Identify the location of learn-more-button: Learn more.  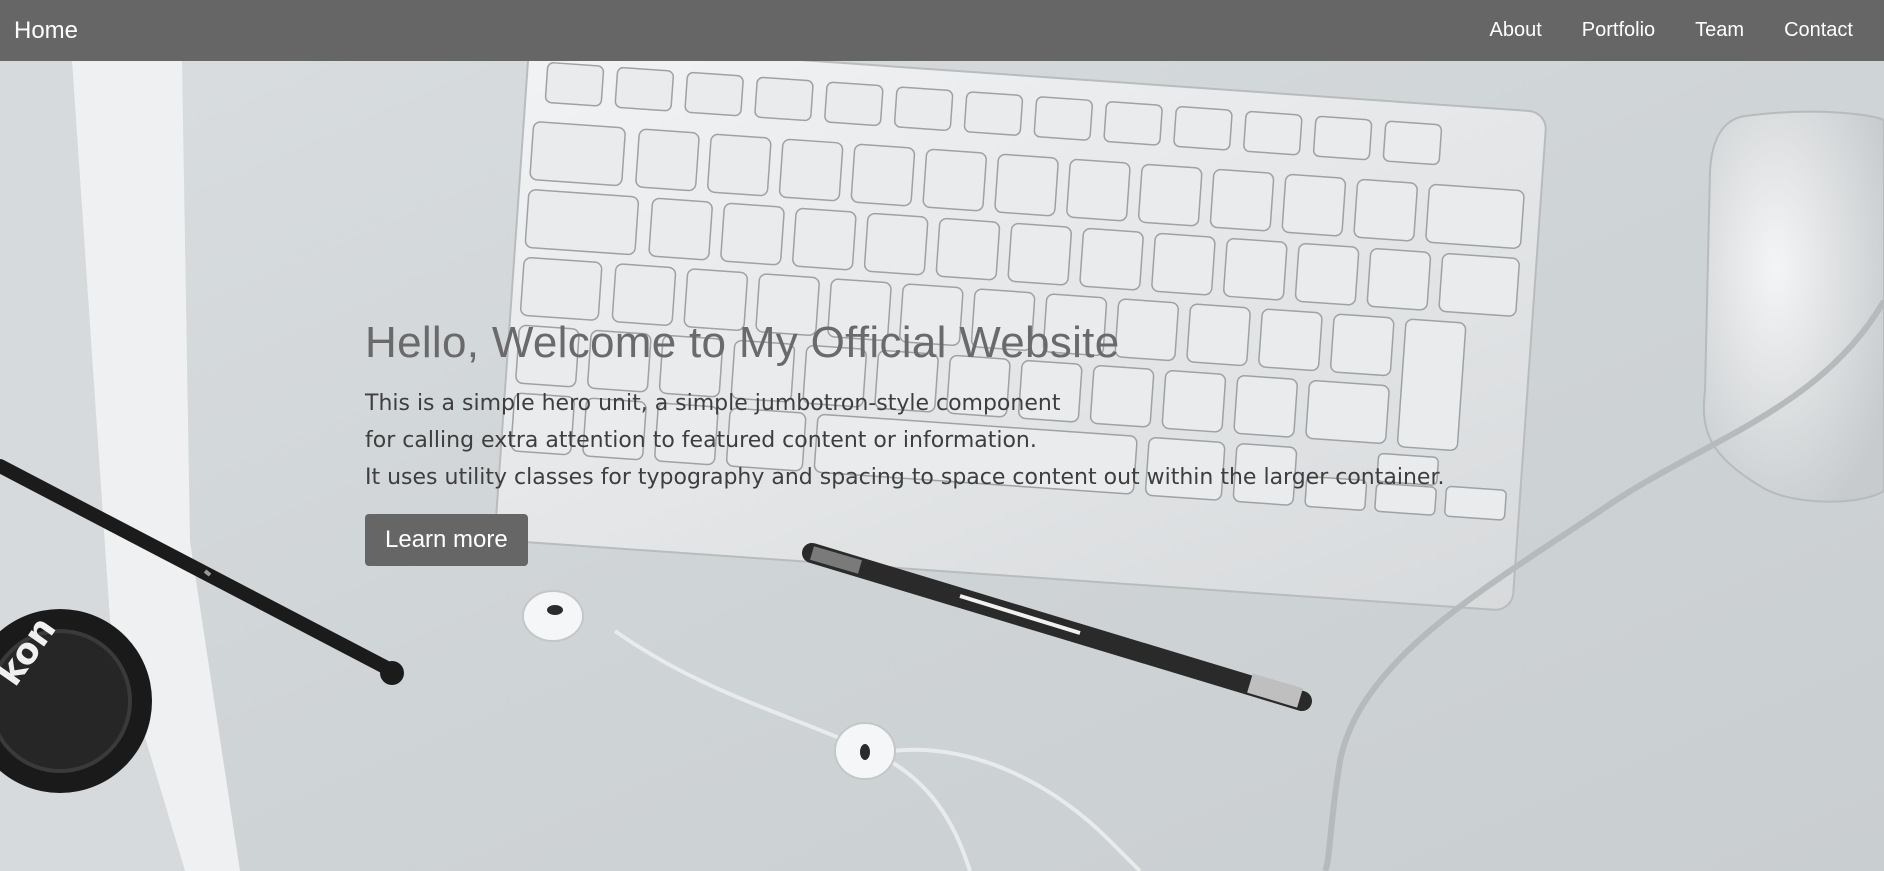
(446, 540).